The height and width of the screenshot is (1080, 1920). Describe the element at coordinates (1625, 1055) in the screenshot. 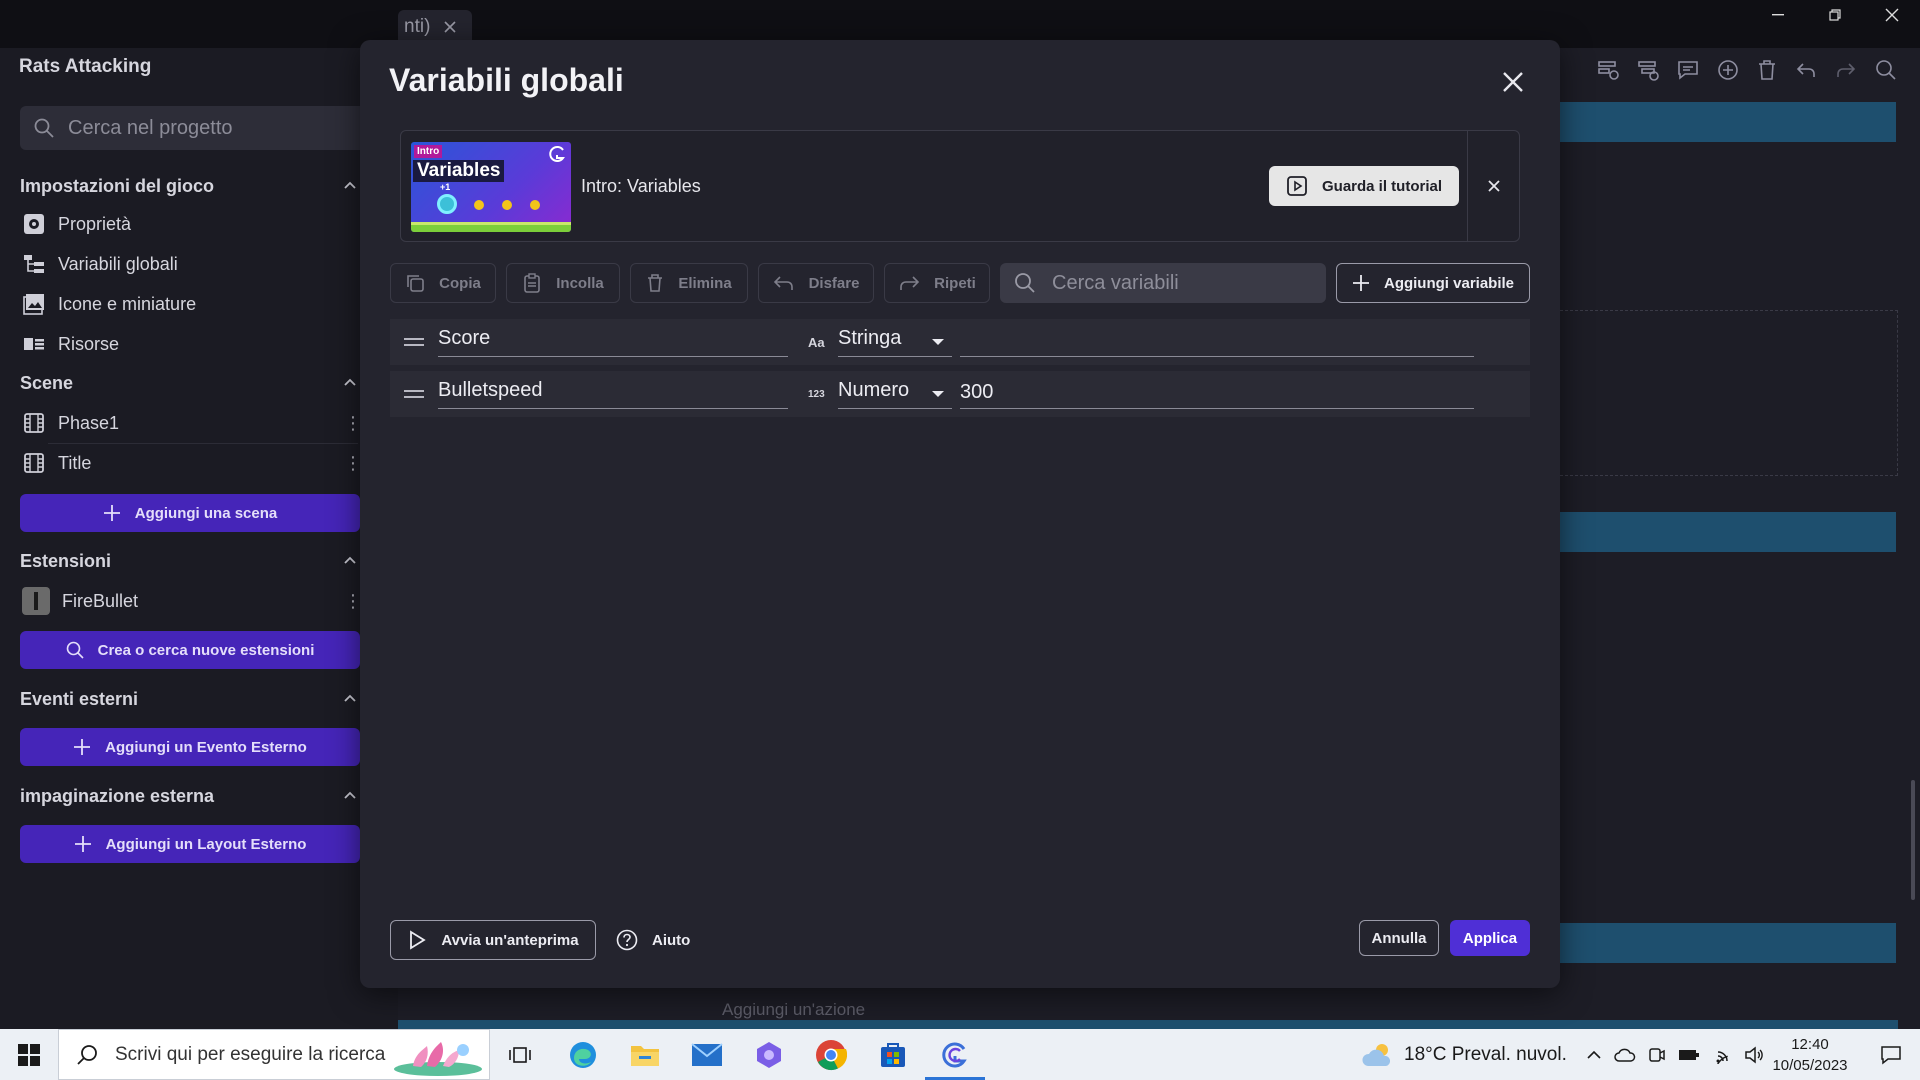

I see `onedrive-icon` at that location.